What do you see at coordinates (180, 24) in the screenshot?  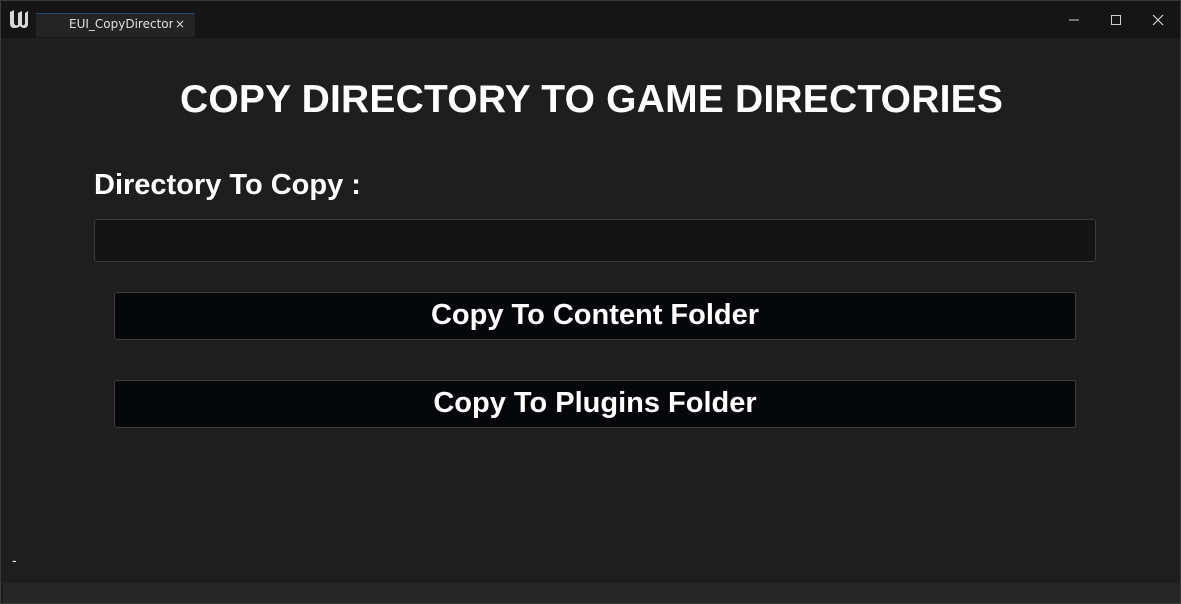 I see `tab-close-icon: ×` at bounding box center [180, 24].